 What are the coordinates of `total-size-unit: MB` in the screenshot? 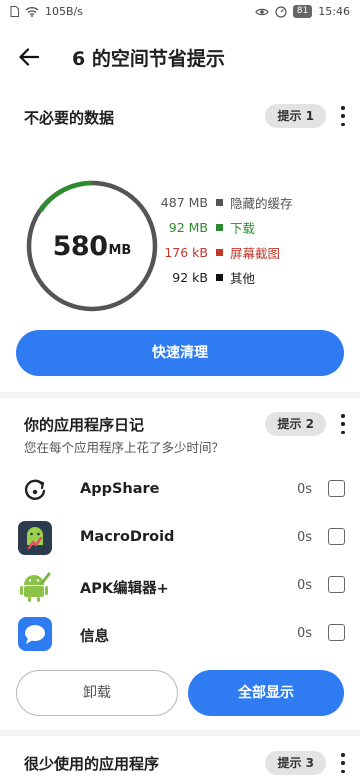 It's located at (120, 250).